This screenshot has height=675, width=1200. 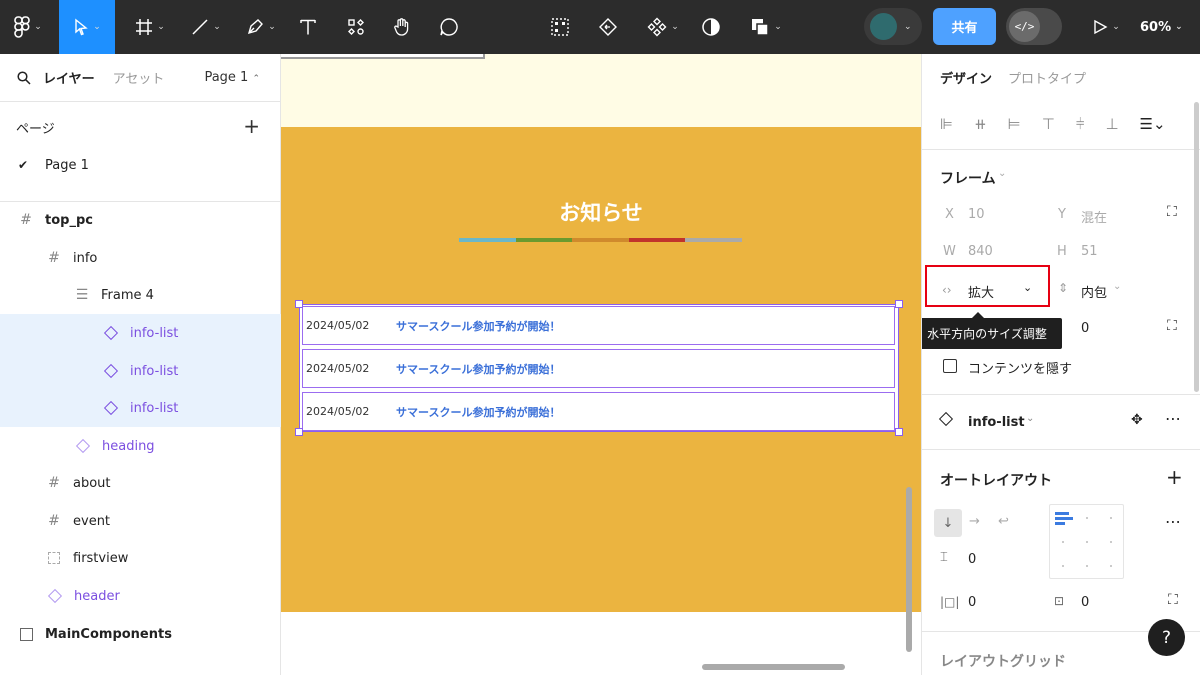 I want to click on vertical-padding-field: 0, so click(x=1085, y=602).